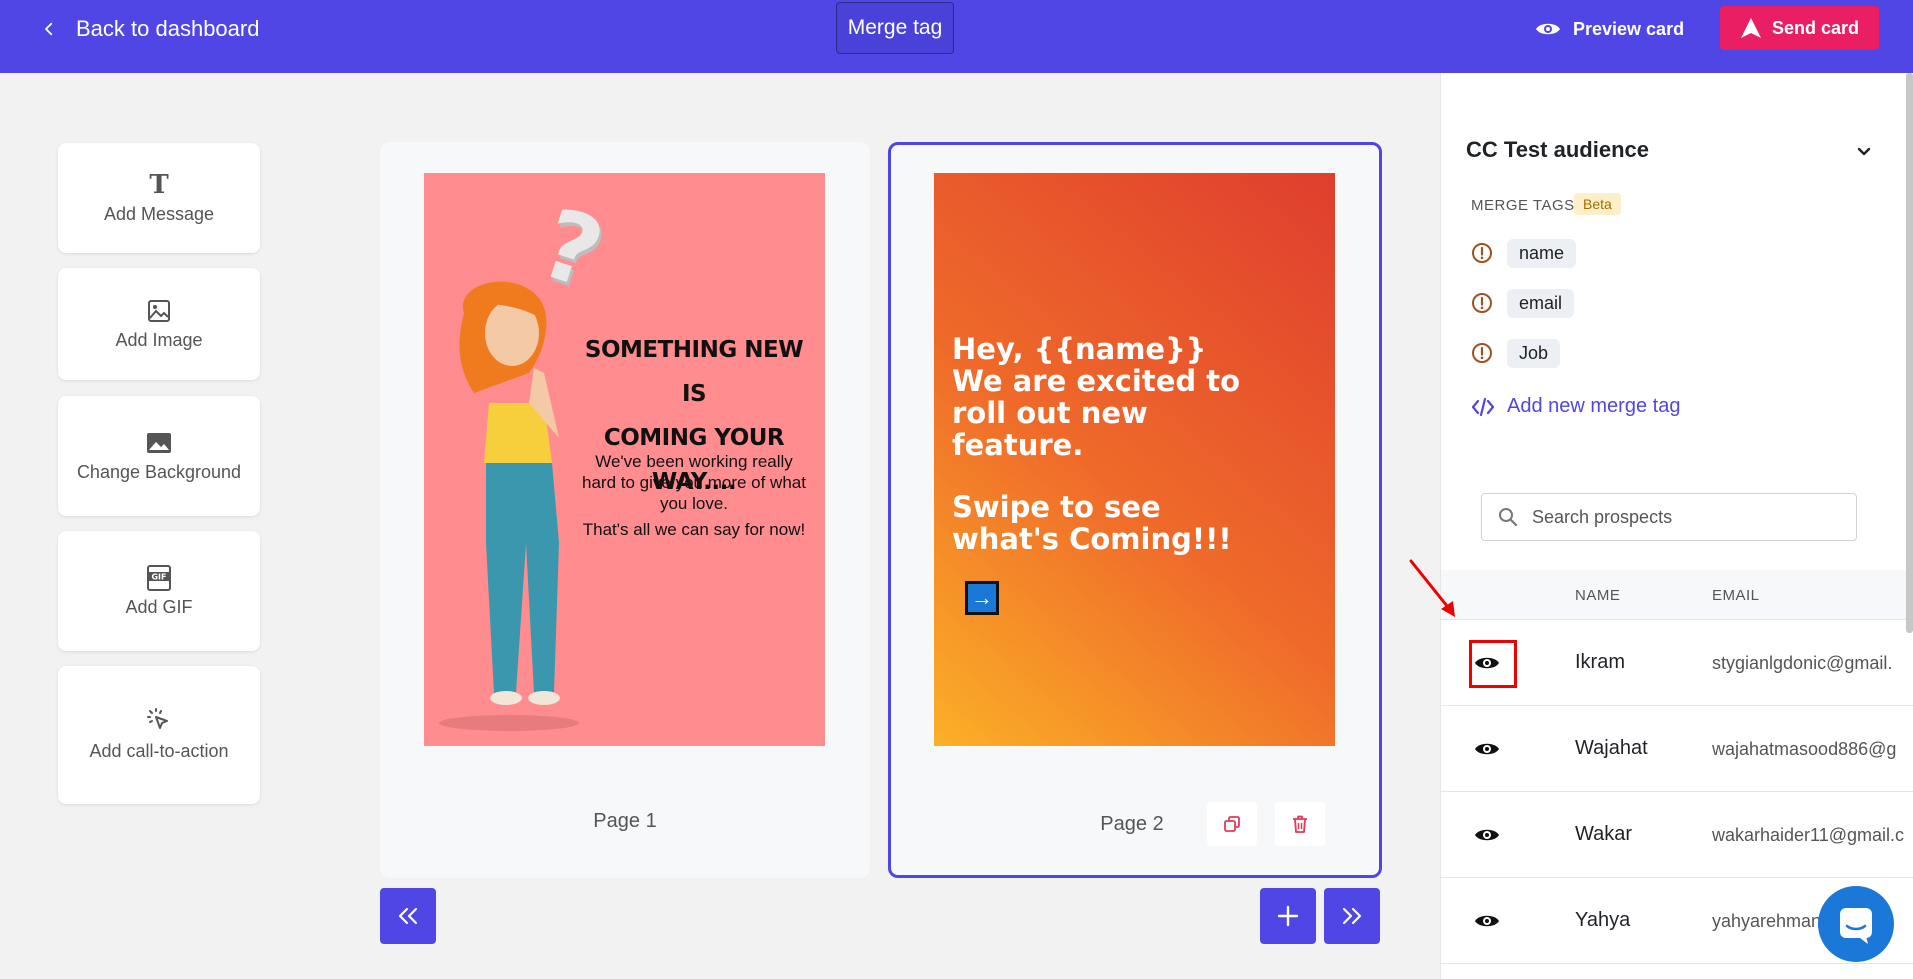 The height and width of the screenshot is (979, 1913). I want to click on column-header-email: EMAIL, so click(1736, 595).